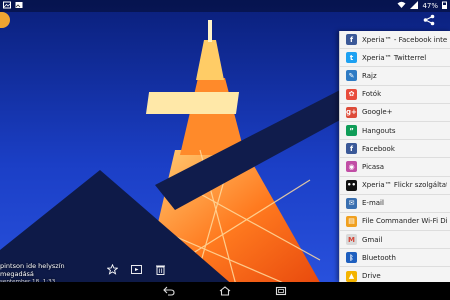  What do you see at coordinates (351, 258) in the screenshot?
I see `bluetooth-icon: ᛒ` at bounding box center [351, 258].